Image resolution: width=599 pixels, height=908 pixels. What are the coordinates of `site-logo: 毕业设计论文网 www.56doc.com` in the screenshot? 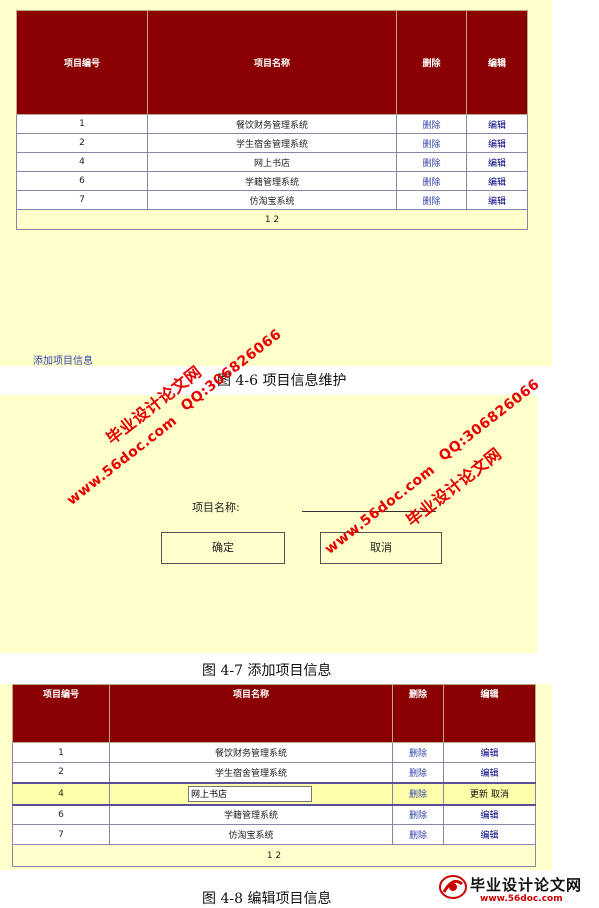 It's located at (517, 888).